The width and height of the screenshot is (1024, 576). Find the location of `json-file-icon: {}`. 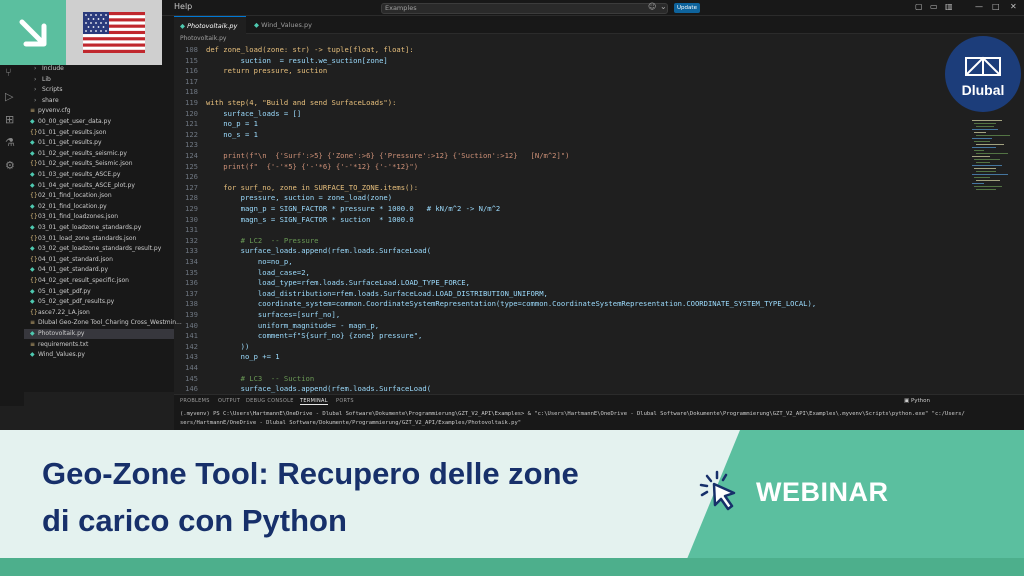

json-file-icon: {} is located at coordinates (34, 280).